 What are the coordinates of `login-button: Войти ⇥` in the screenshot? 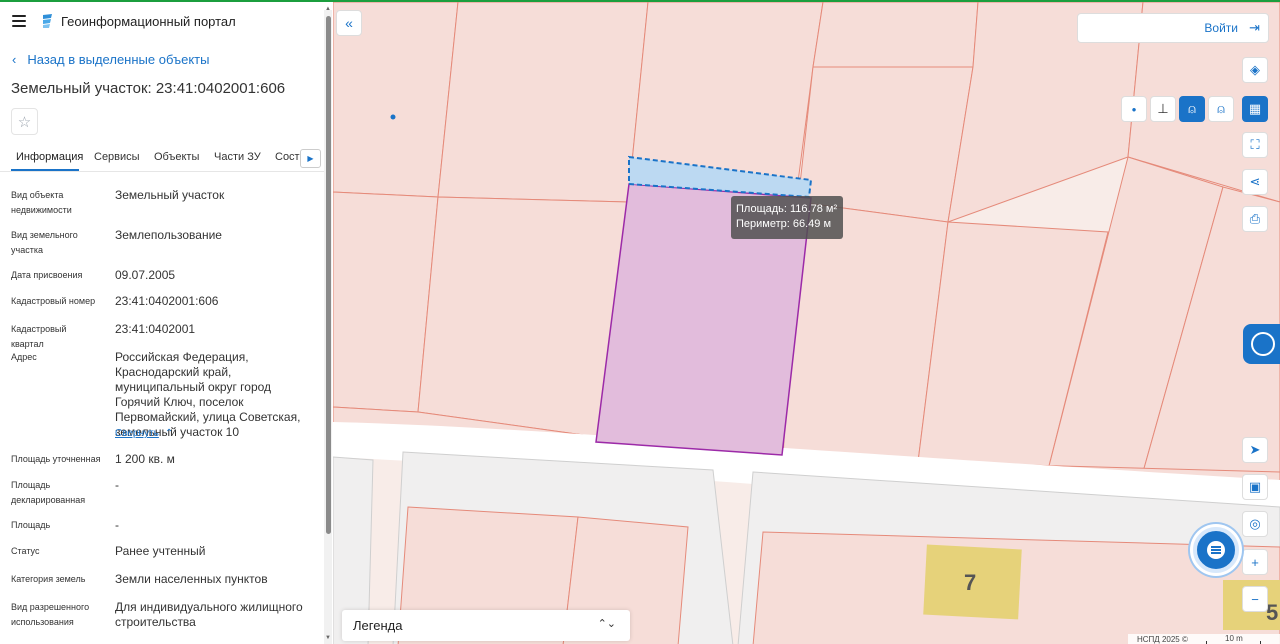 It's located at (1173, 28).